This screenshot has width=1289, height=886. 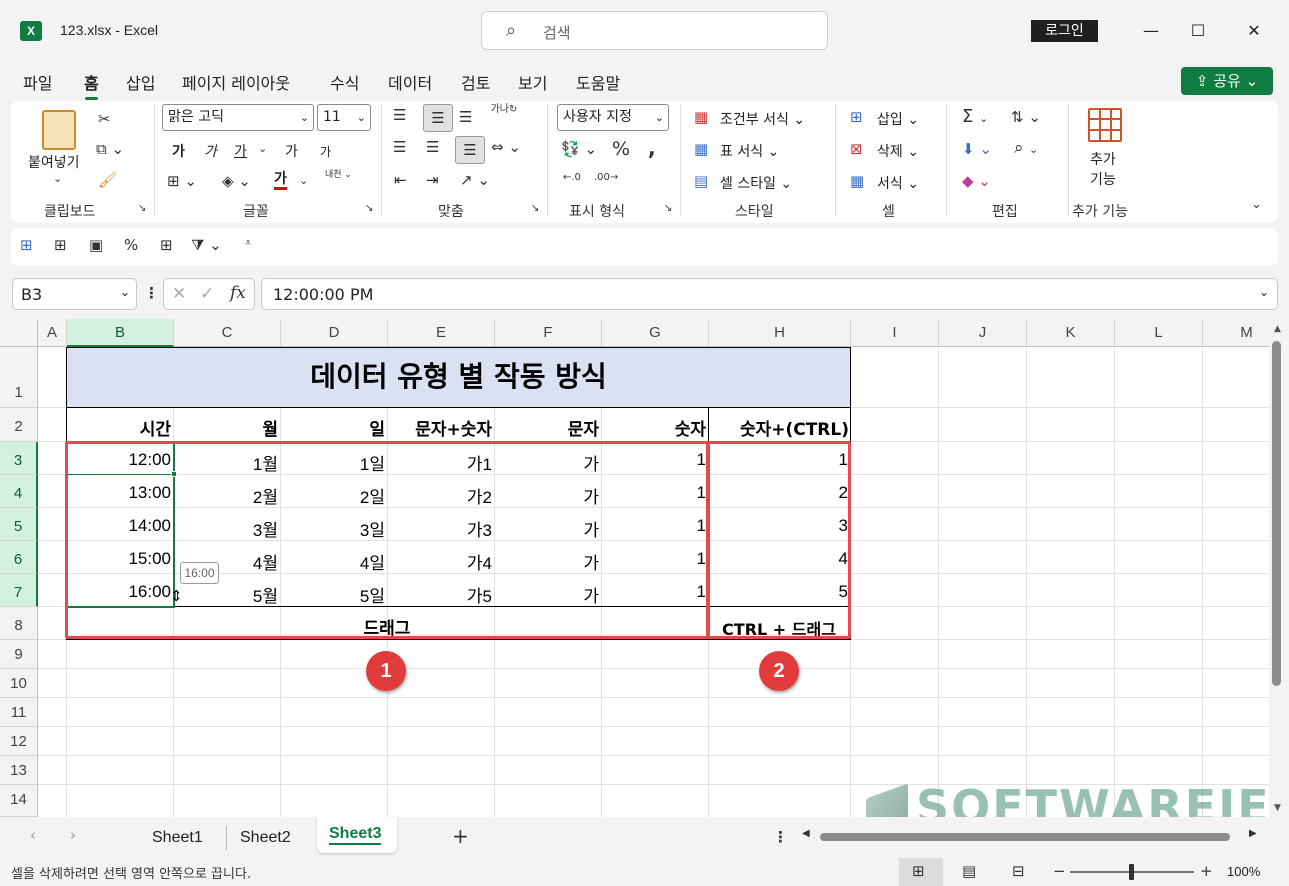 I want to click on sort-filter-icon: ⇅ ⌄, so click(x=1026, y=117).